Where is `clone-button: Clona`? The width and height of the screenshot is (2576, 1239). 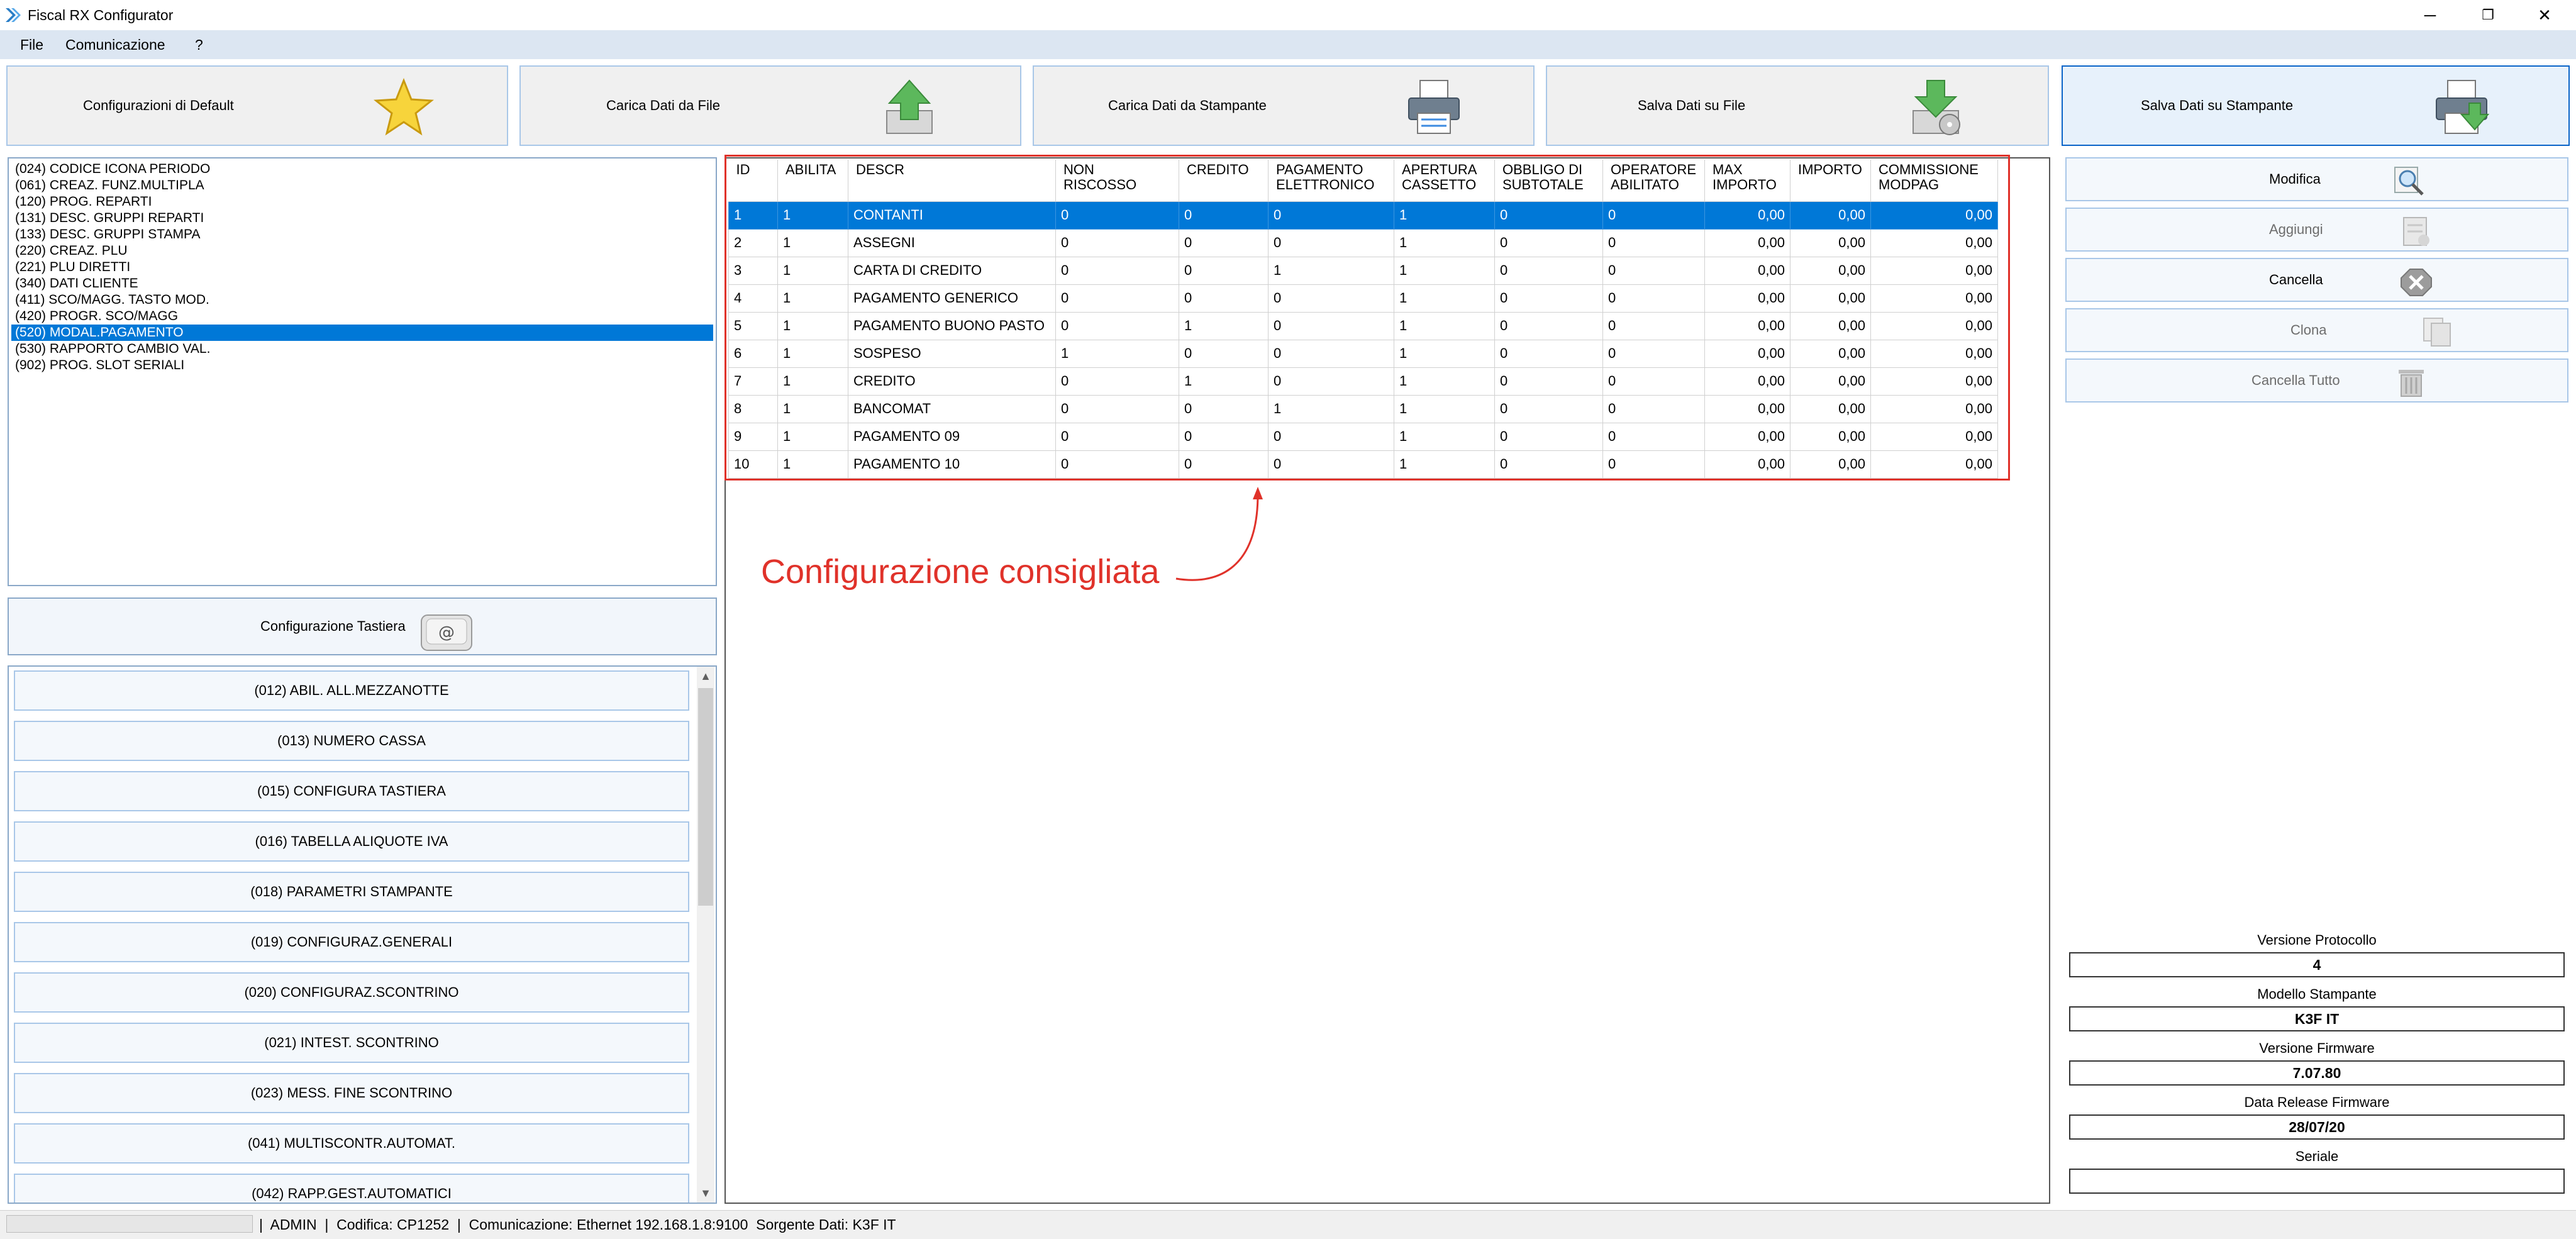
clone-button: Clona is located at coordinates (2316, 330).